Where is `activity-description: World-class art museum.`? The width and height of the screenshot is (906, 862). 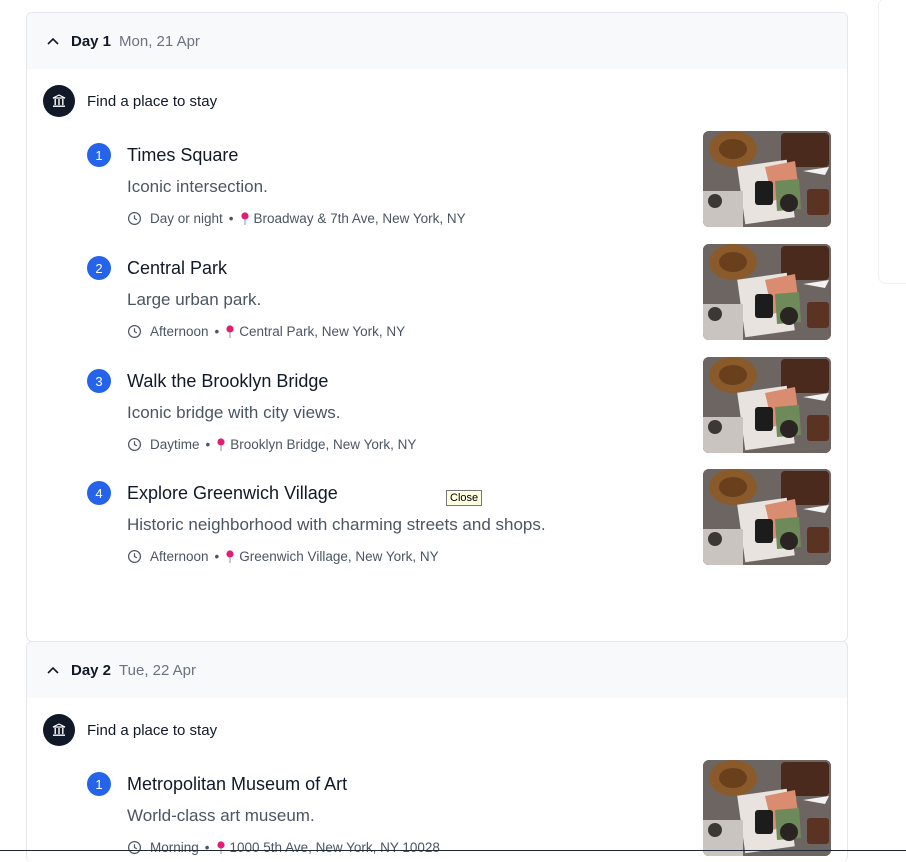
activity-description: World-class art museum. is located at coordinates (221, 815).